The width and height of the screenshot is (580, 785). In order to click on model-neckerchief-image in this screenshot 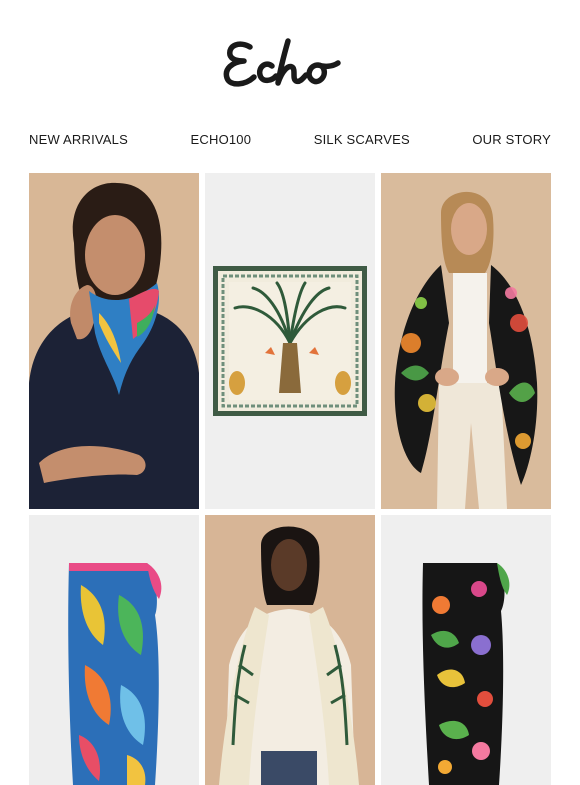, I will do `click(114, 341)`.